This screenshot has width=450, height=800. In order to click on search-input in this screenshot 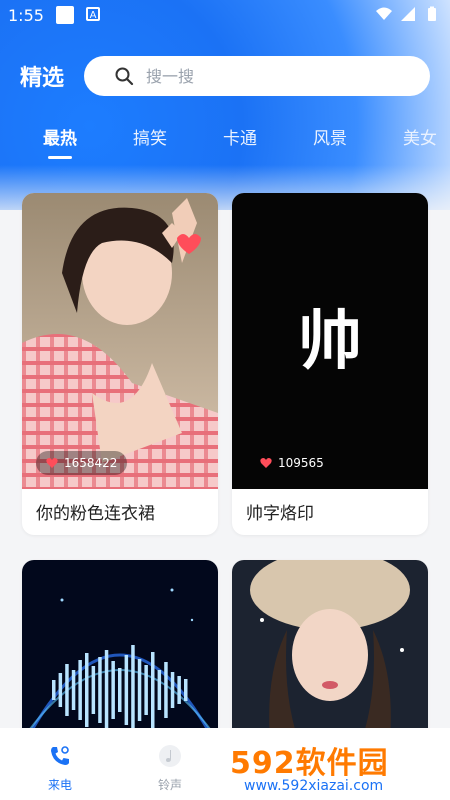, I will do `click(276, 76)`.